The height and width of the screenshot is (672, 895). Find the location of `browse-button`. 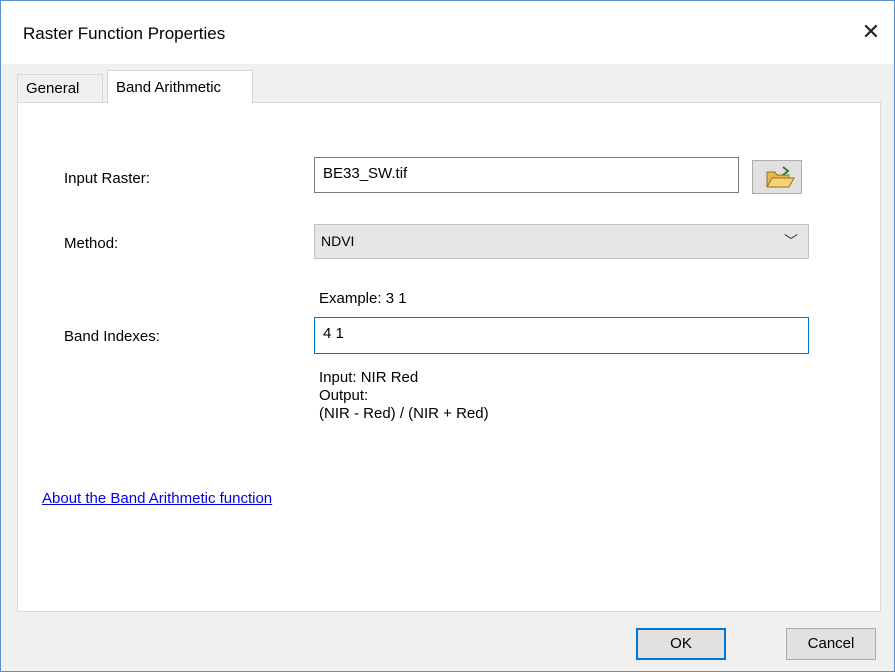

browse-button is located at coordinates (777, 177).